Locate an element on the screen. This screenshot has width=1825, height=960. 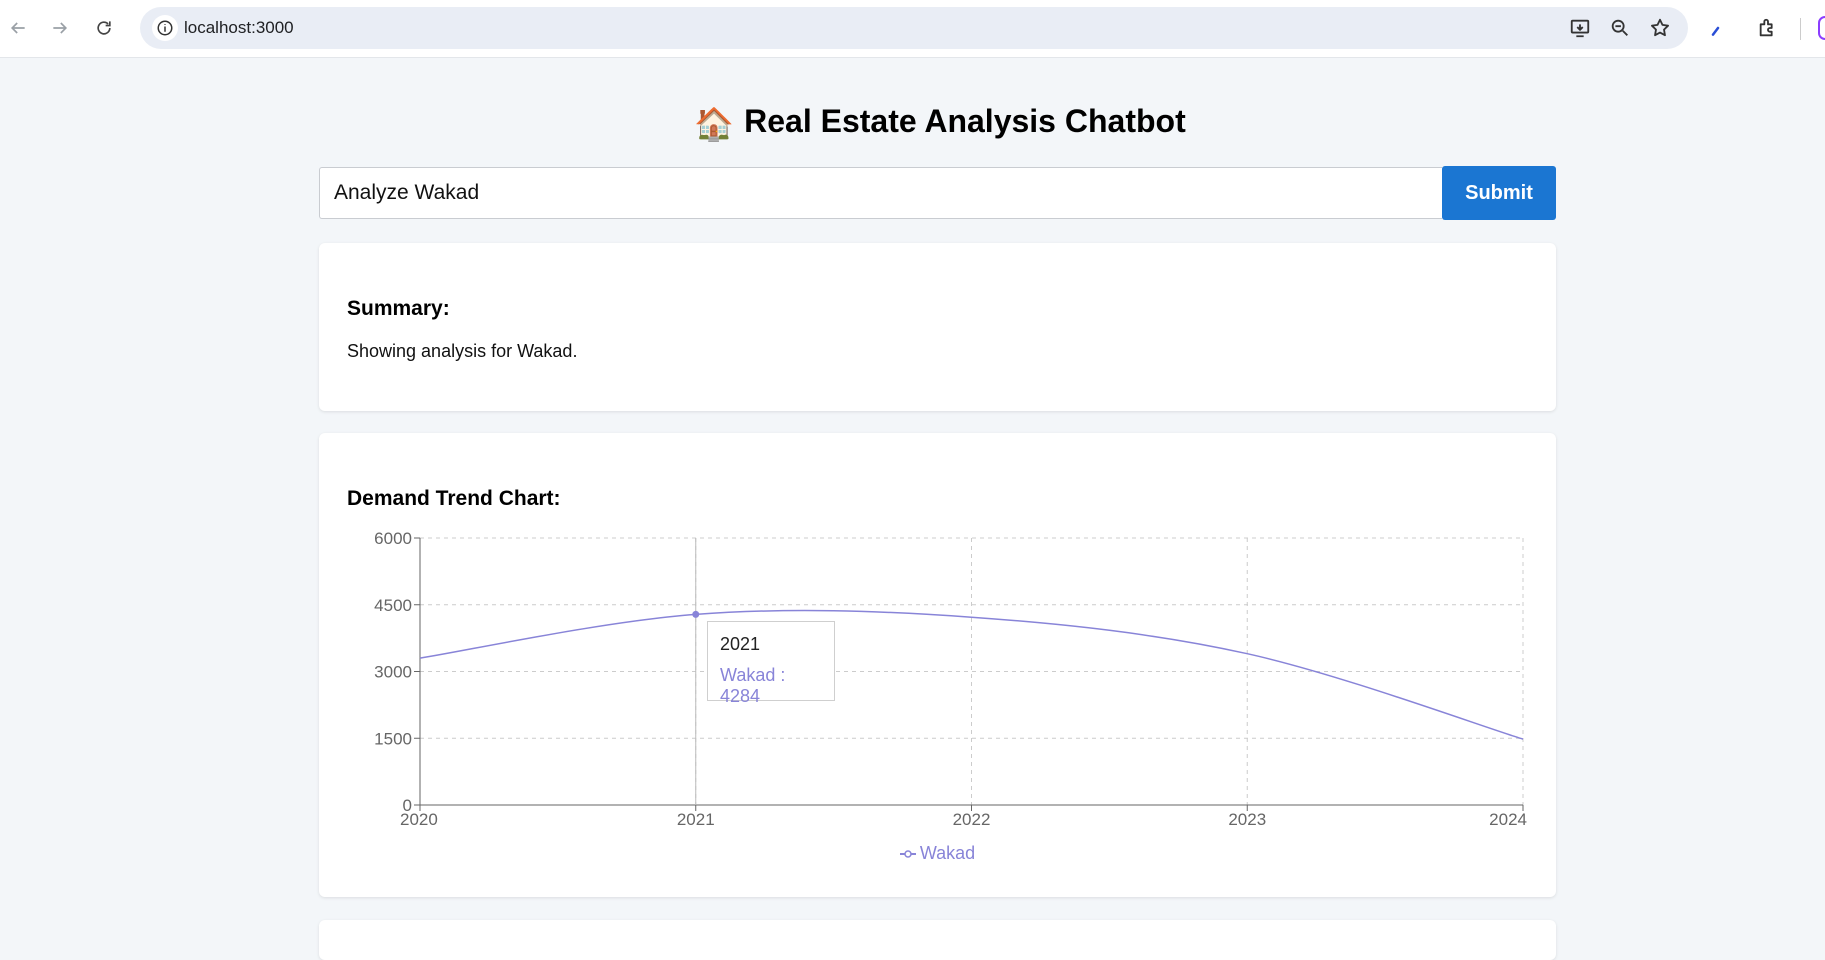
summary-text: Showing analysis for Wakad. is located at coordinates (462, 351).